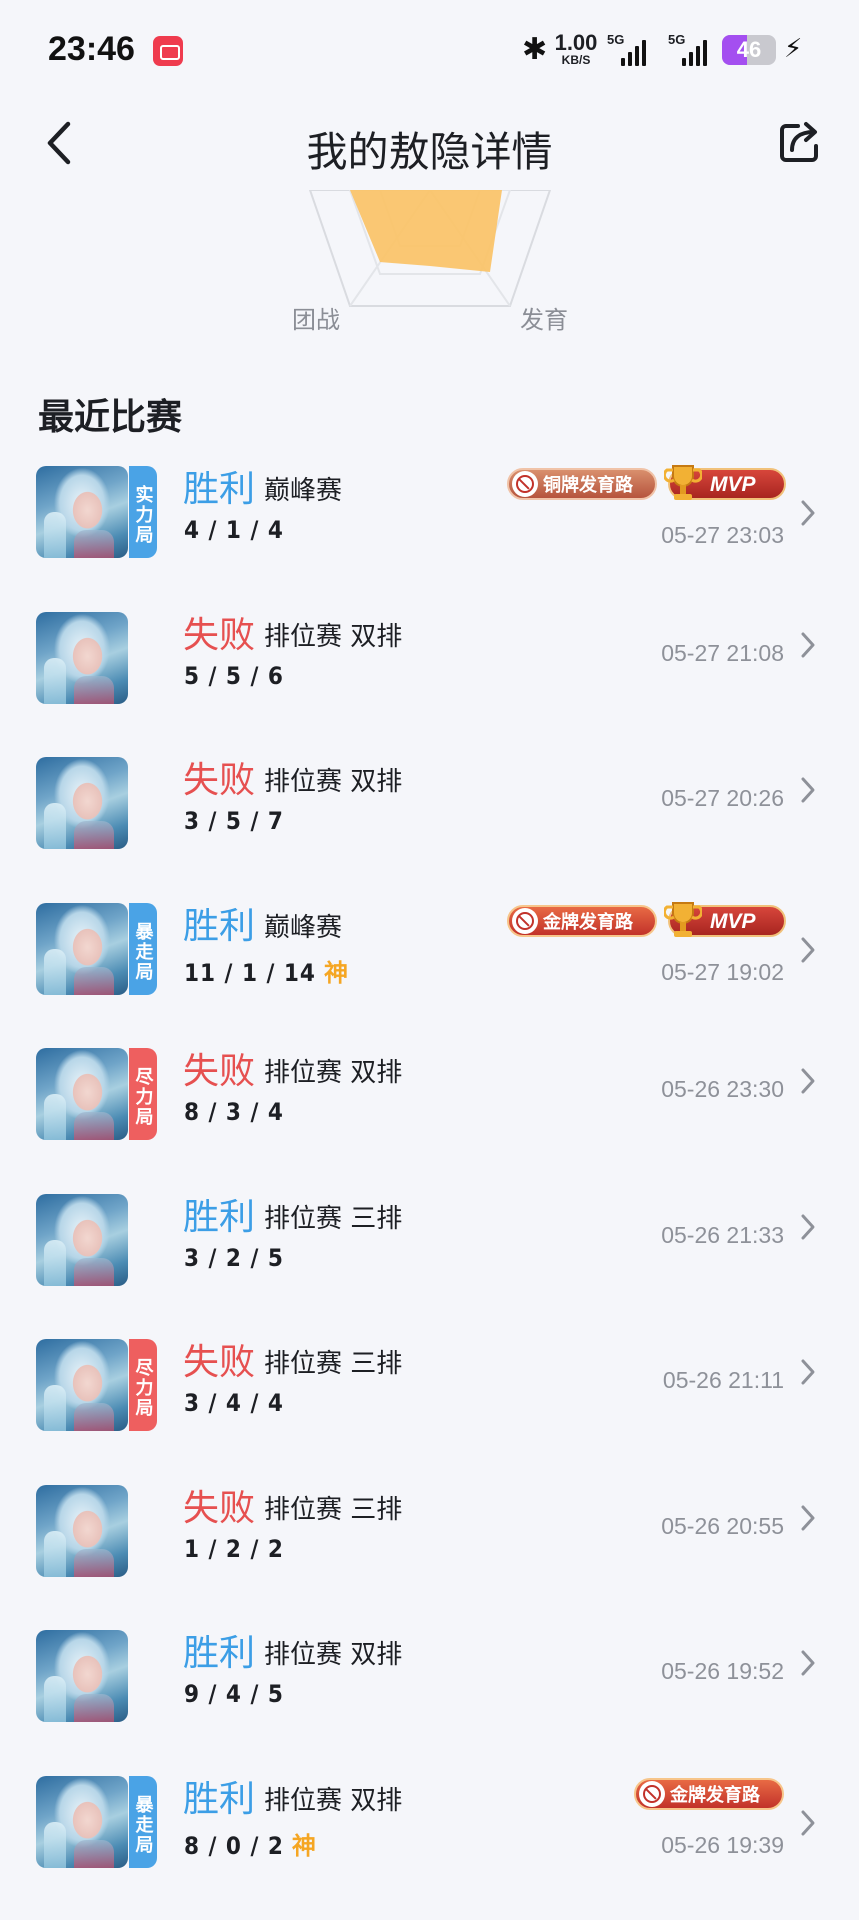  What do you see at coordinates (576, 60) in the screenshot?
I see `network-speed-unit: KB/S` at bounding box center [576, 60].